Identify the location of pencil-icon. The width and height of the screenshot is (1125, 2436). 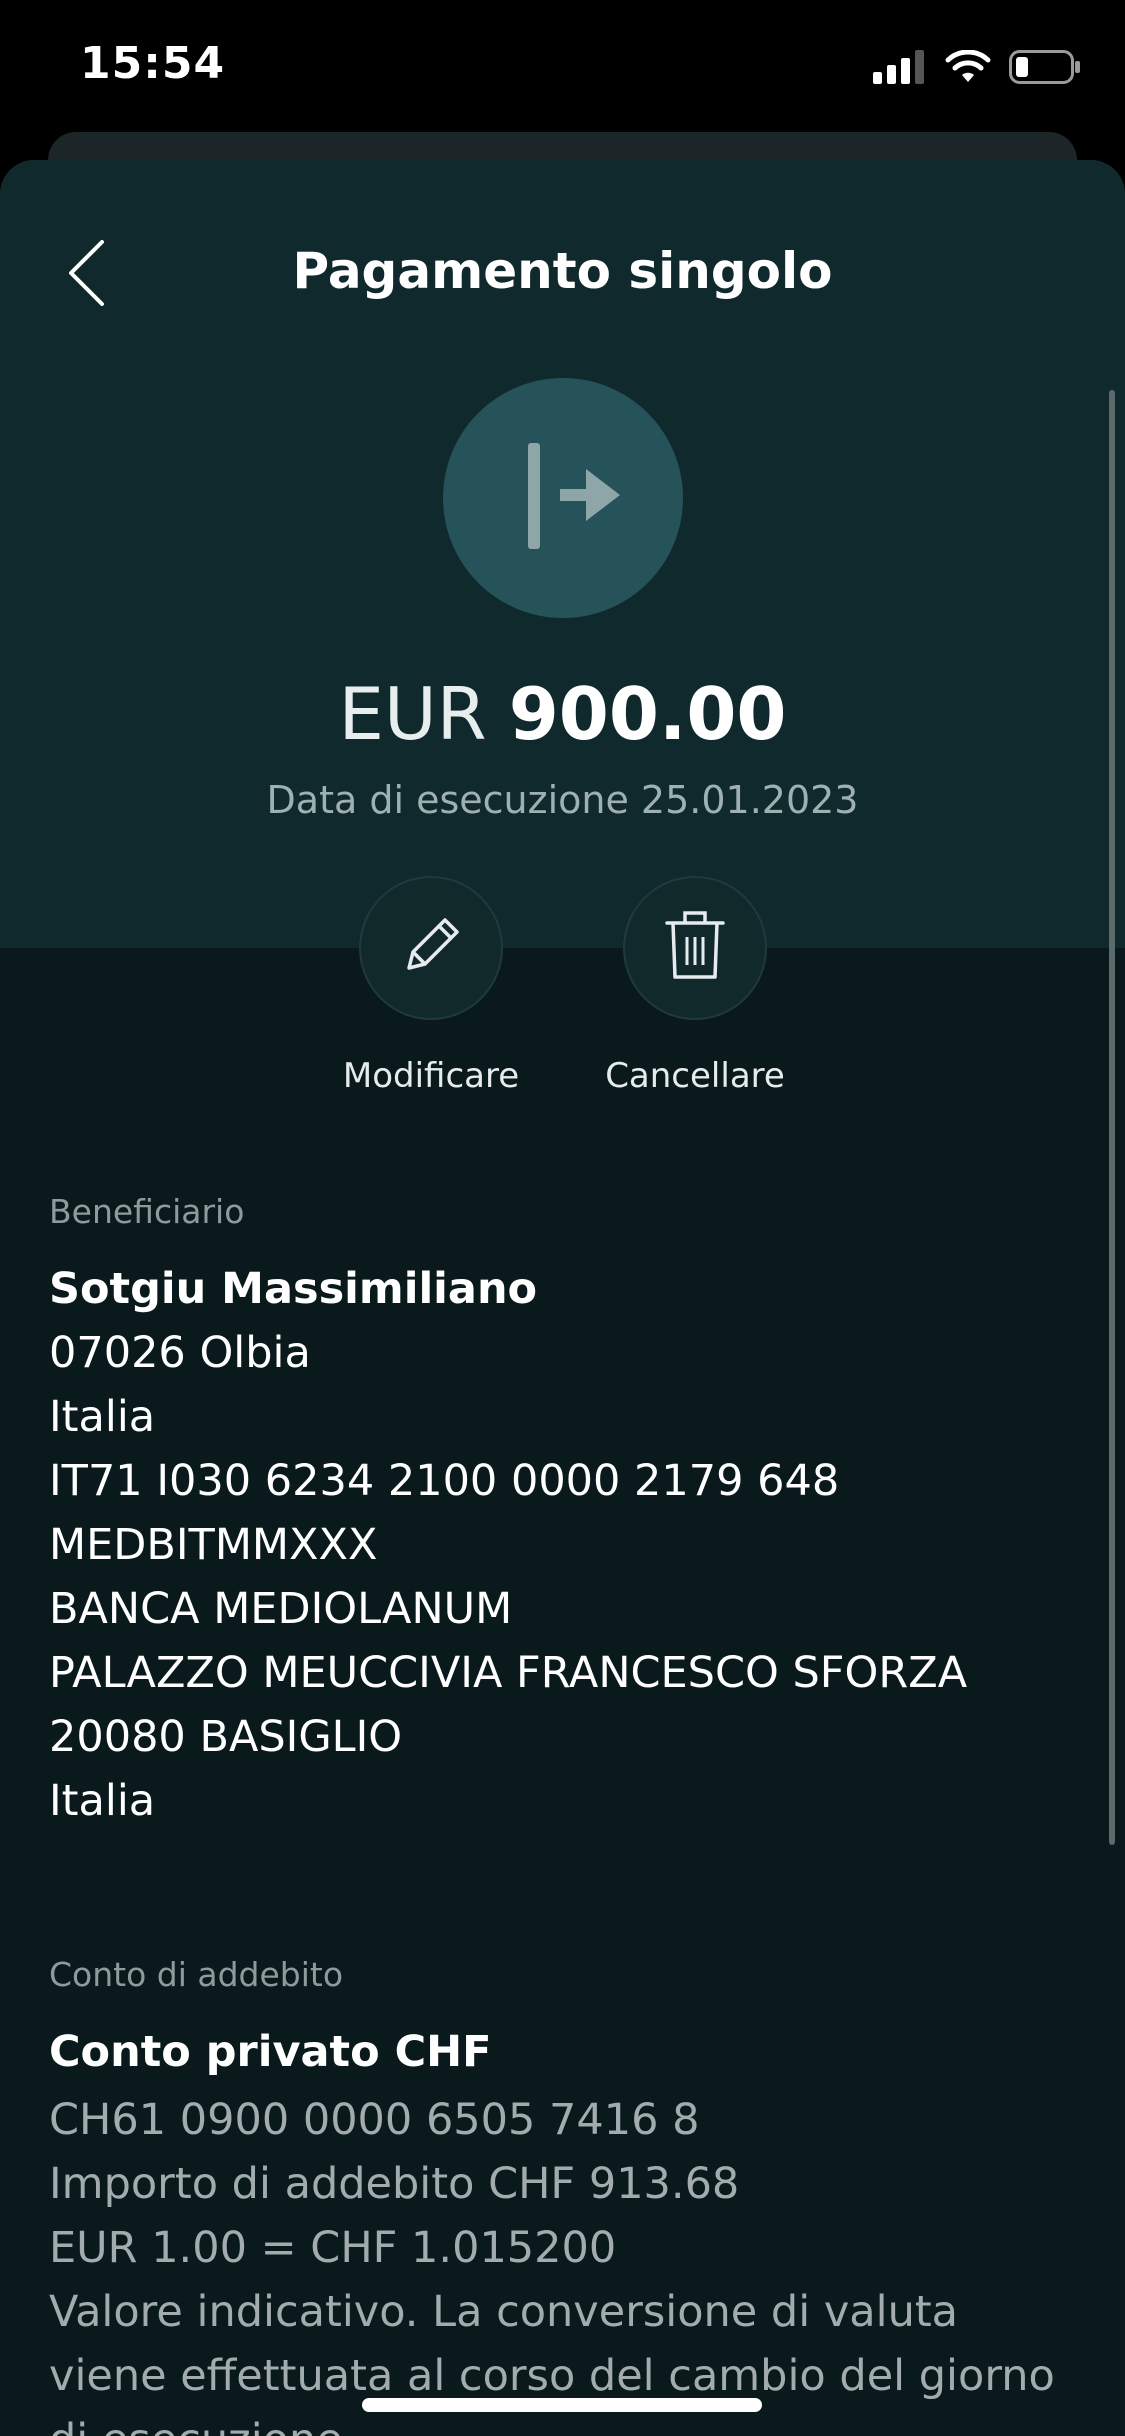
(431, 948).